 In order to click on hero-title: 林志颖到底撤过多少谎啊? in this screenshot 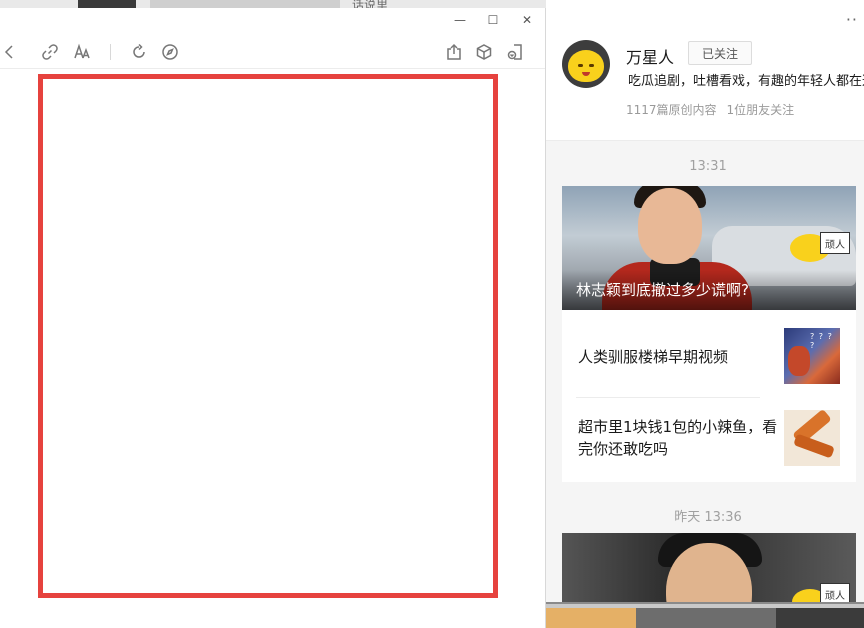, I will do `click(662, 290)`.